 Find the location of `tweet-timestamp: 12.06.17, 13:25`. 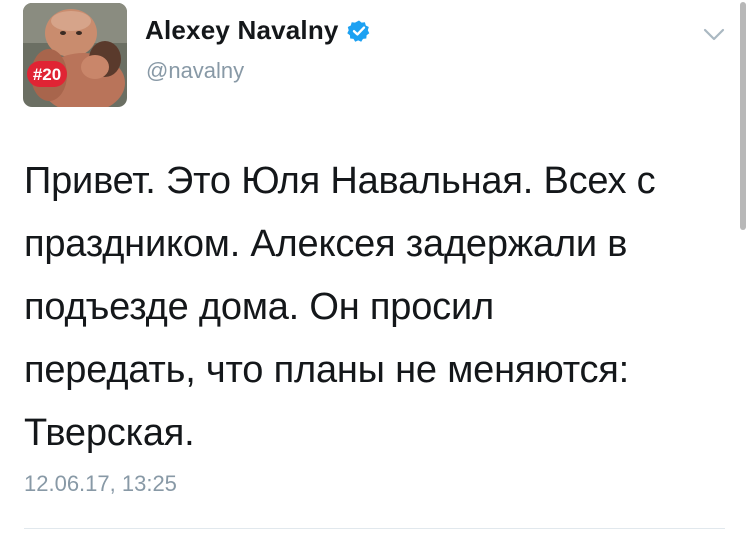

tweet-timestamp: 12.06.17, 13:25 is located at coordinates (100, 484).